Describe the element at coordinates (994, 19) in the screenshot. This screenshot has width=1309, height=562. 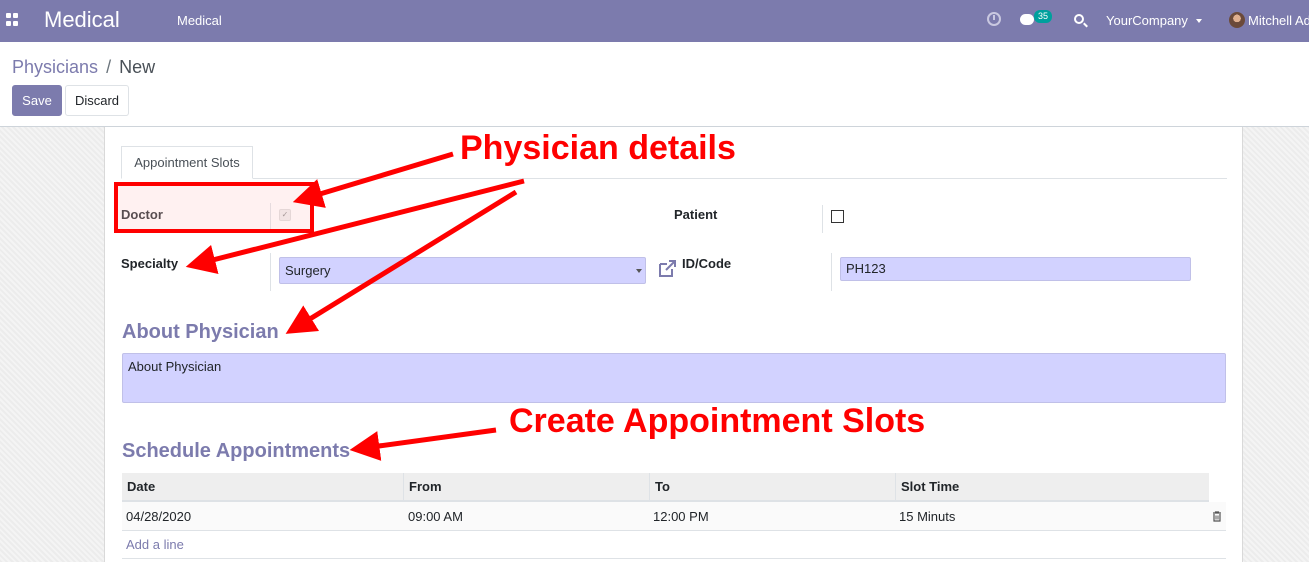
I see `activity-clock-icon` at that location.